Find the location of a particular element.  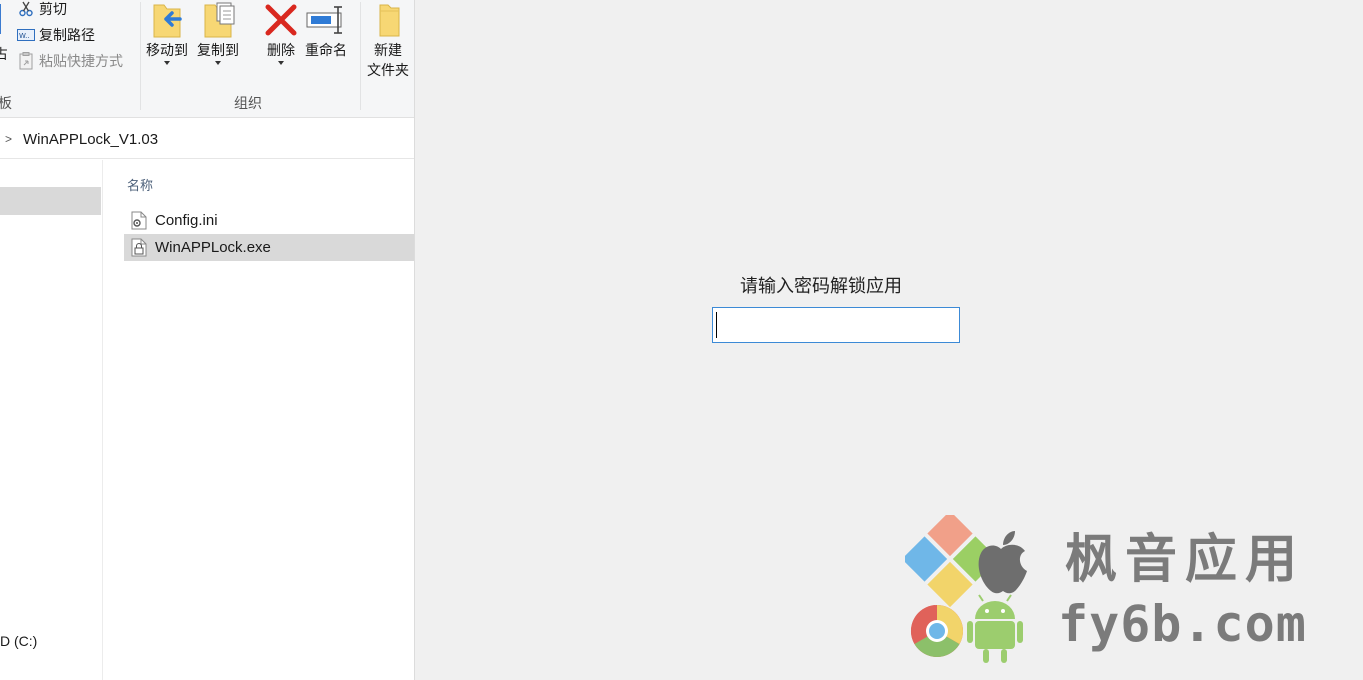

file-row-winapplock: WinAPPLock.exe is located at coordinates (269, 247).